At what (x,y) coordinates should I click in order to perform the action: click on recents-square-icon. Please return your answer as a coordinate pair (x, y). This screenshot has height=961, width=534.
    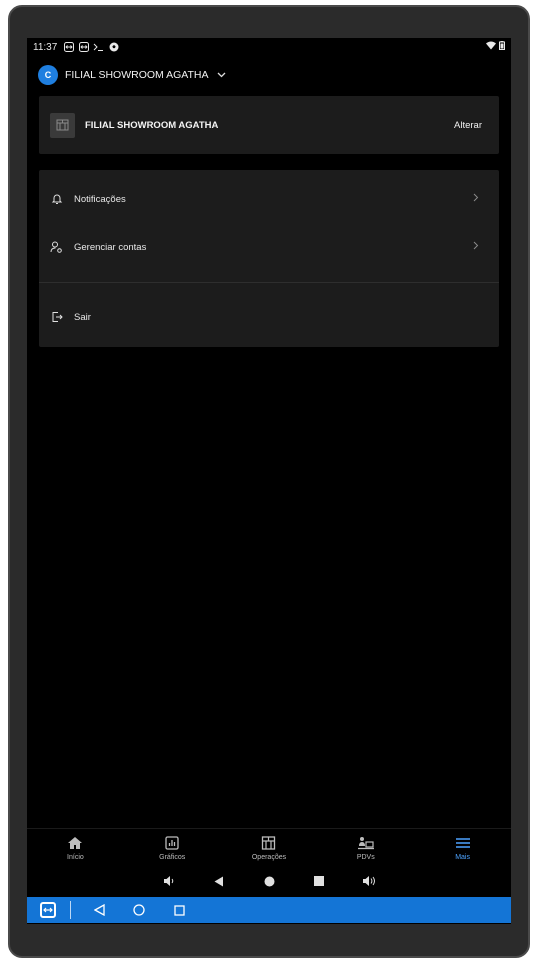
    Looking at the image, I should click on (179, 910).